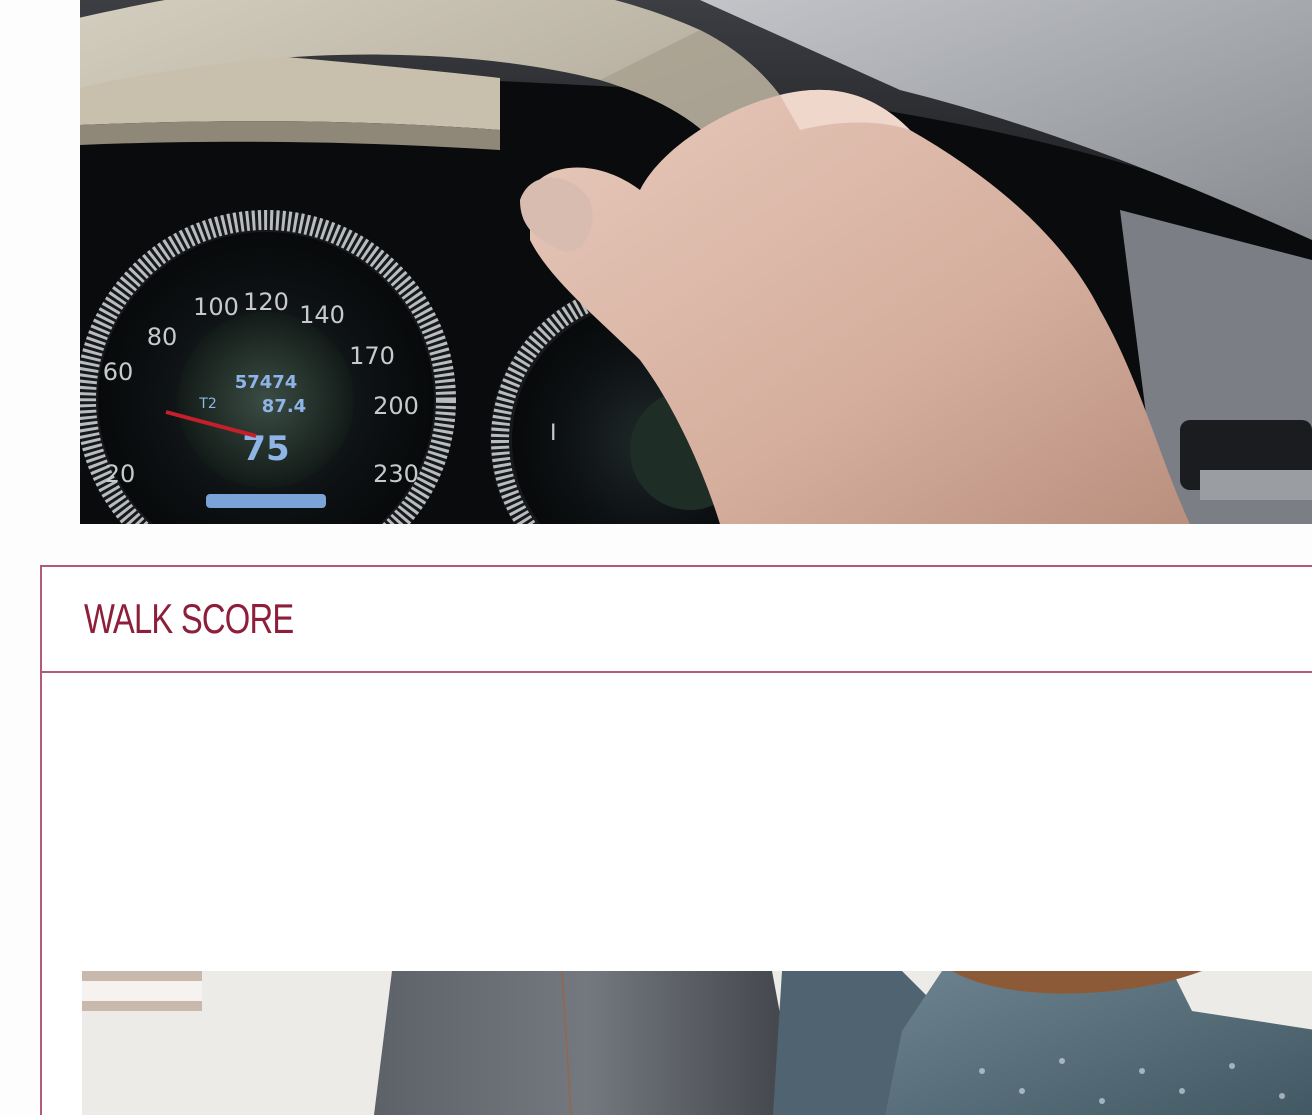  What do you see at coordinates (372, 356) in the screenshot?
I see `svg-text: 170` at bounding box center [372, 356].